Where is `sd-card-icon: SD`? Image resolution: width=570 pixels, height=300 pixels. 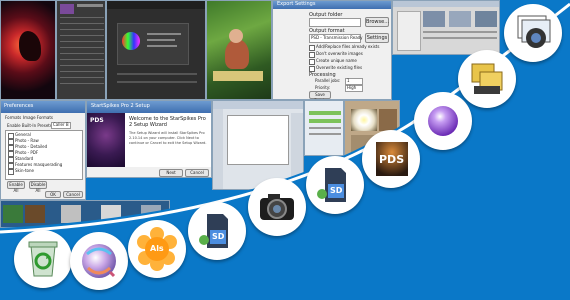
sd-card-icon: SD is located at coordinates (217, 231).